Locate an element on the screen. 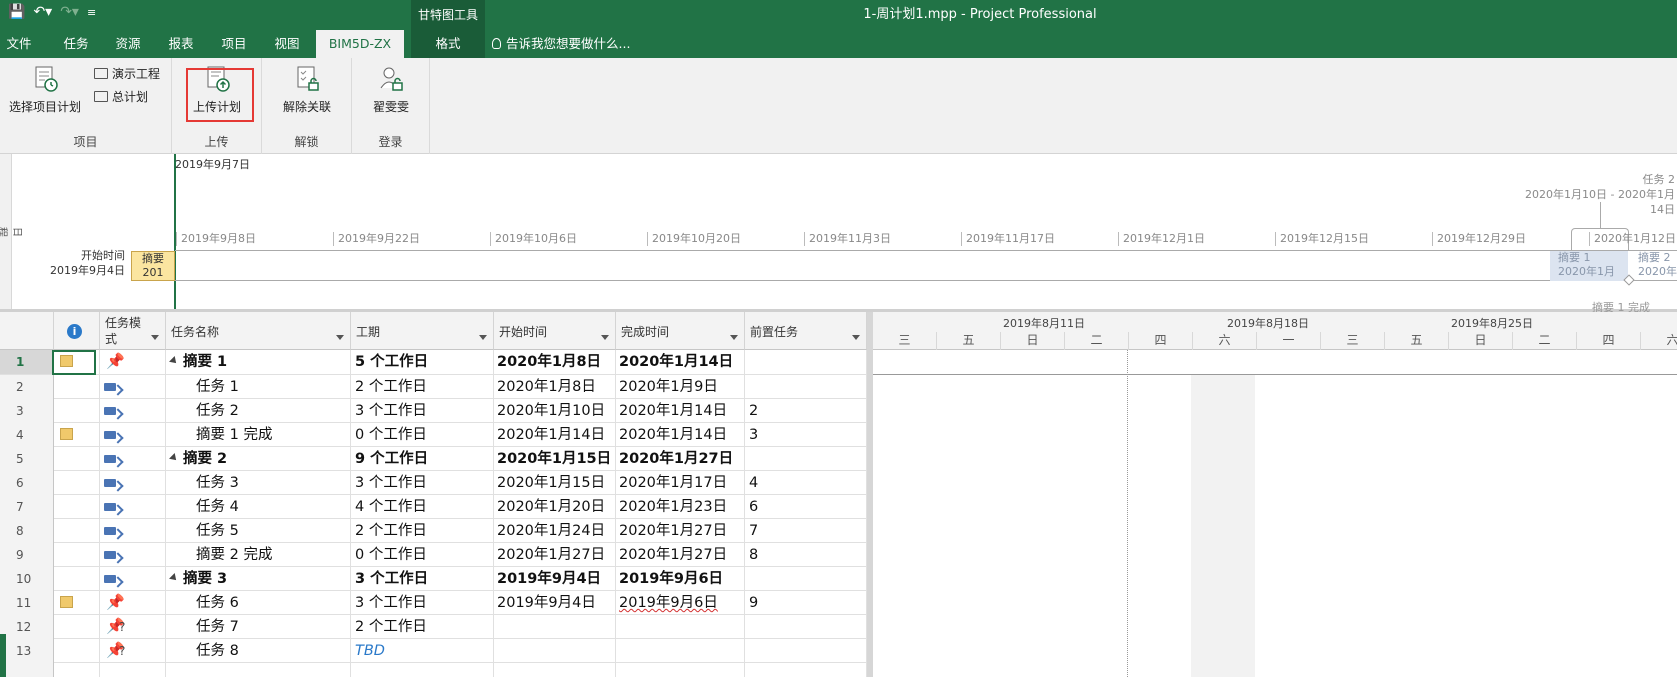 The image size is (1677, 677). row-number: 6 is located at coordinates (27, 483).